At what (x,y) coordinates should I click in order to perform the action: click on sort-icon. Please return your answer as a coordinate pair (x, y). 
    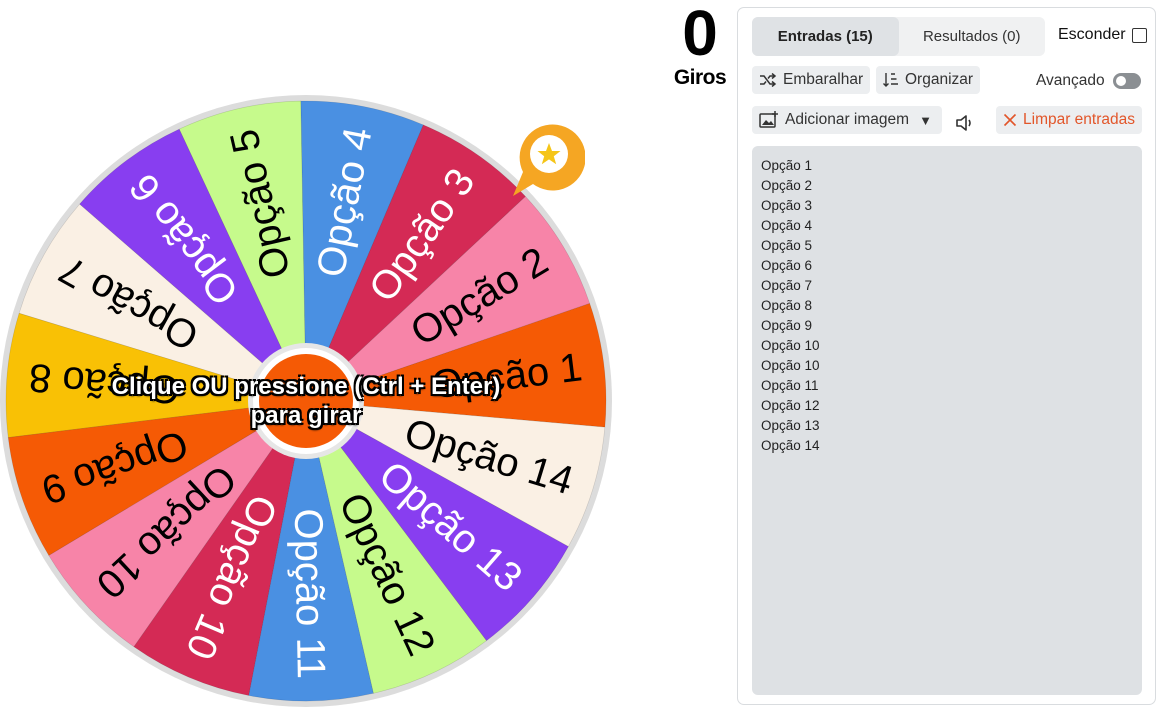
    Looking at the image, I should click on (890, 80).